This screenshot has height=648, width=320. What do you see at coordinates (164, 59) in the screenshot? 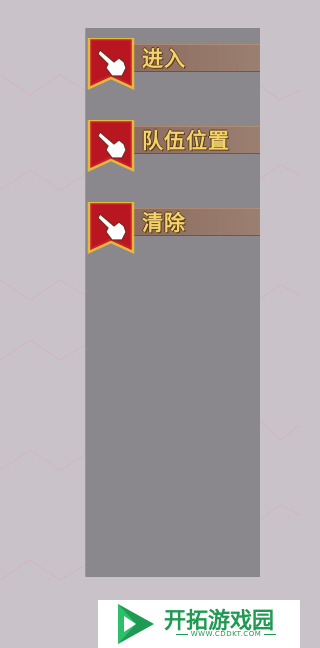
I see `menu-item-label: 进入` at bounding box center [164, 59].